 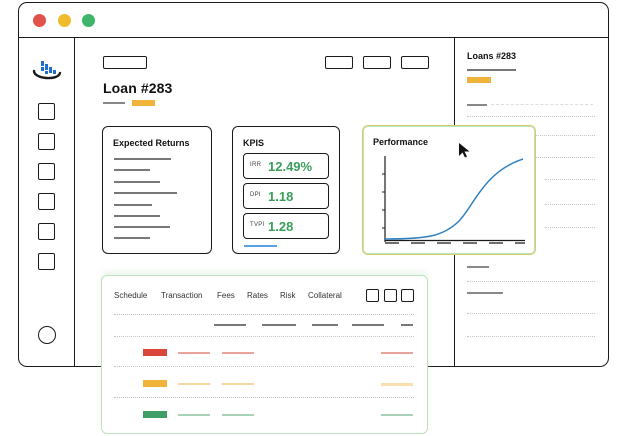 I want to click on tab-transaction: Transaction, so click(x=182, y=295).